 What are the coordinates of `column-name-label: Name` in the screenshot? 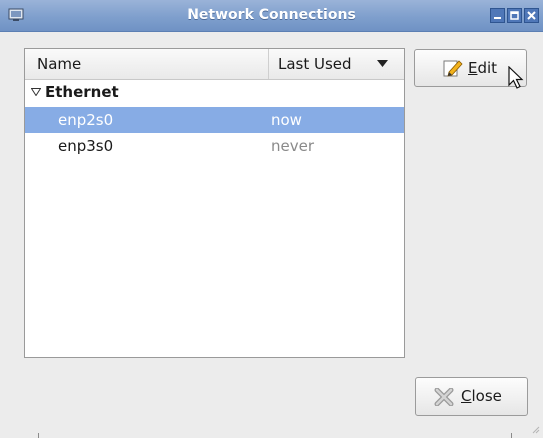 It's located at (59, 64).